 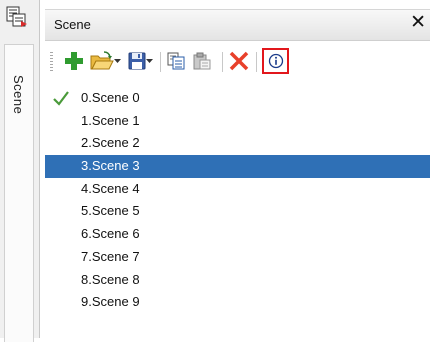 I want to click on scene-list-item: 9.Scene 9, so click(x=237, y=302).